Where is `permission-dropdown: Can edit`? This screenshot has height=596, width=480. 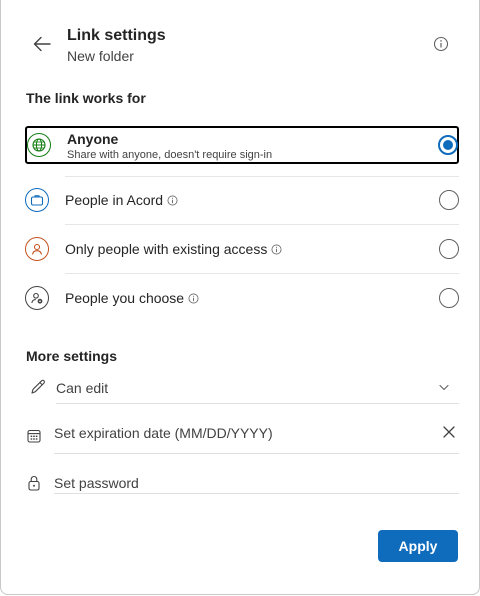 permission-dropdown: Can edit is located at coordinates (242, 389).